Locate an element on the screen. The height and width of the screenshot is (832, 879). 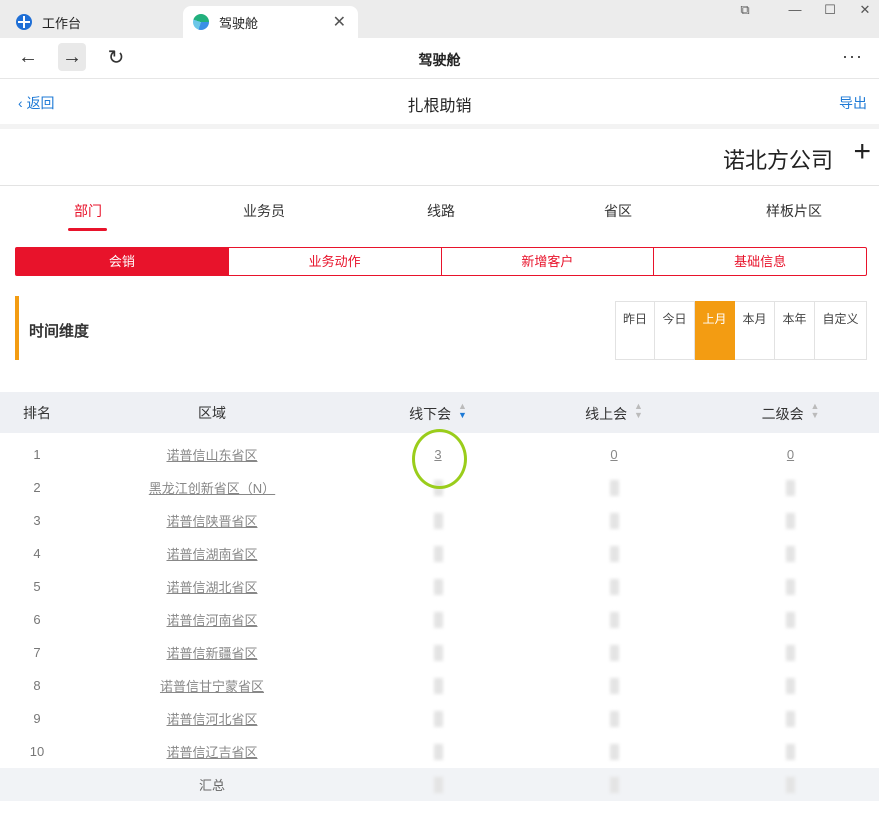
table-row: 4 诺普信湖南省区 is located at coordinates (439, 553).